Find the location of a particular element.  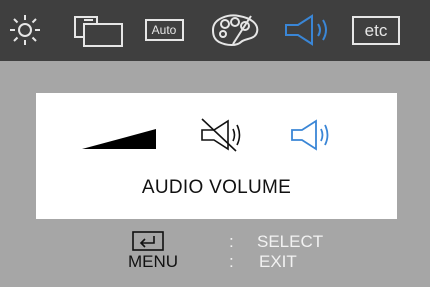

panel-title: AUDIO VOLUME is located at coordinates (216, 187).